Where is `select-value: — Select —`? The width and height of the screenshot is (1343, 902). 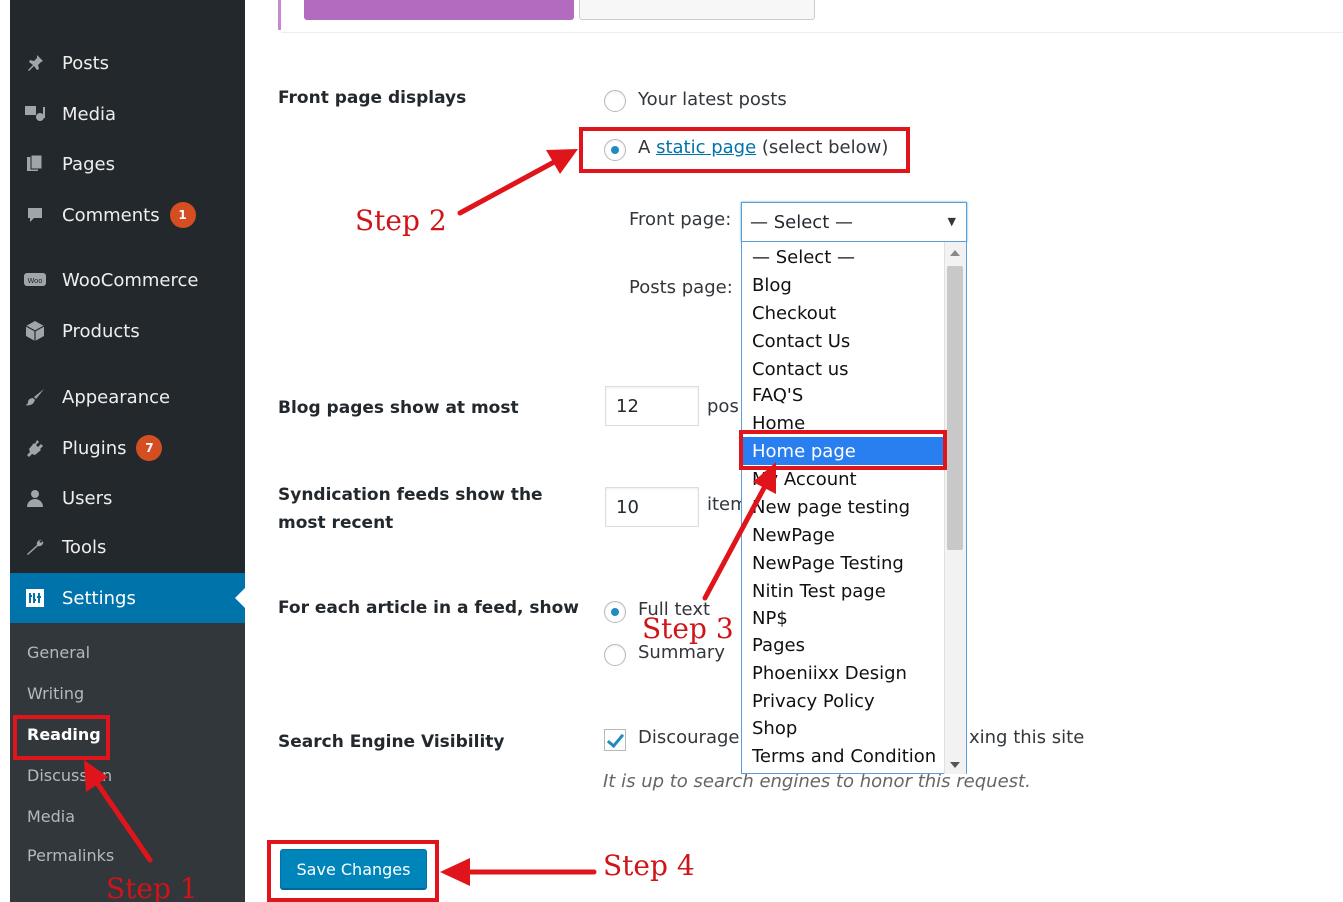
select-value: — Select — is located at coordinates (801, 222).